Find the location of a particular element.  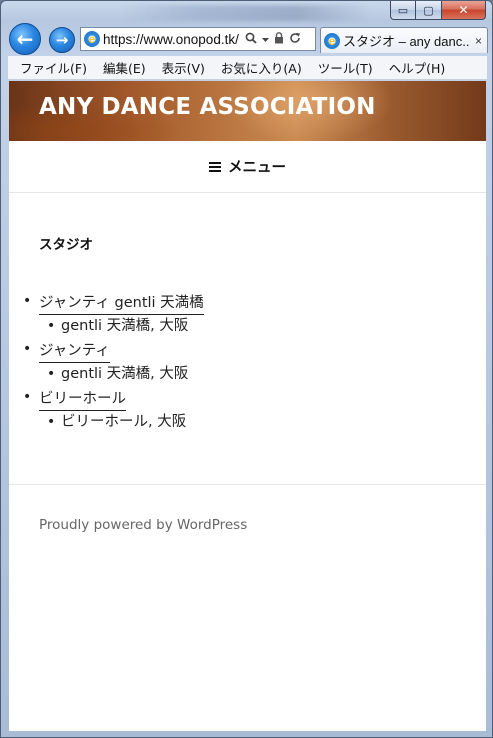

studio-link: ジャンティ gentli 天満橋 is located at coordinates (121, 304).